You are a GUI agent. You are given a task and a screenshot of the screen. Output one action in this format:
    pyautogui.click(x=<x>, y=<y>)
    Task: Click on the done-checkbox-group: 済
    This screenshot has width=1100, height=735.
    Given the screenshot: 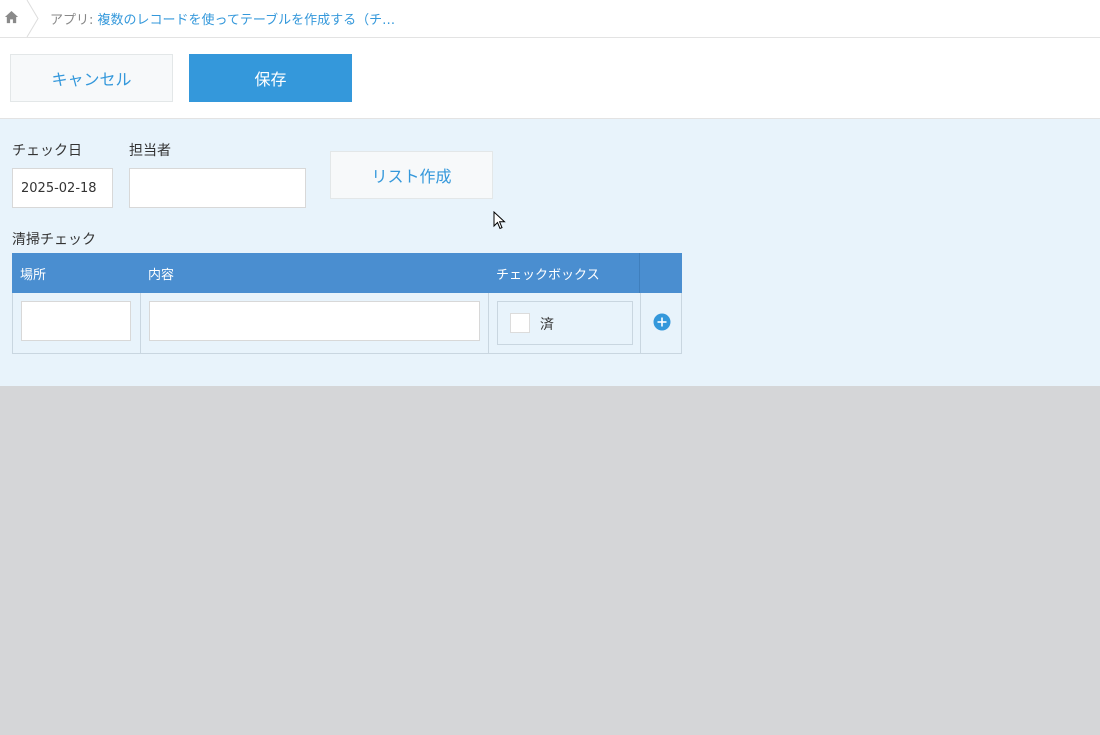 What is the action you would take?
    pyautogui.click(x=565, y=323)
    